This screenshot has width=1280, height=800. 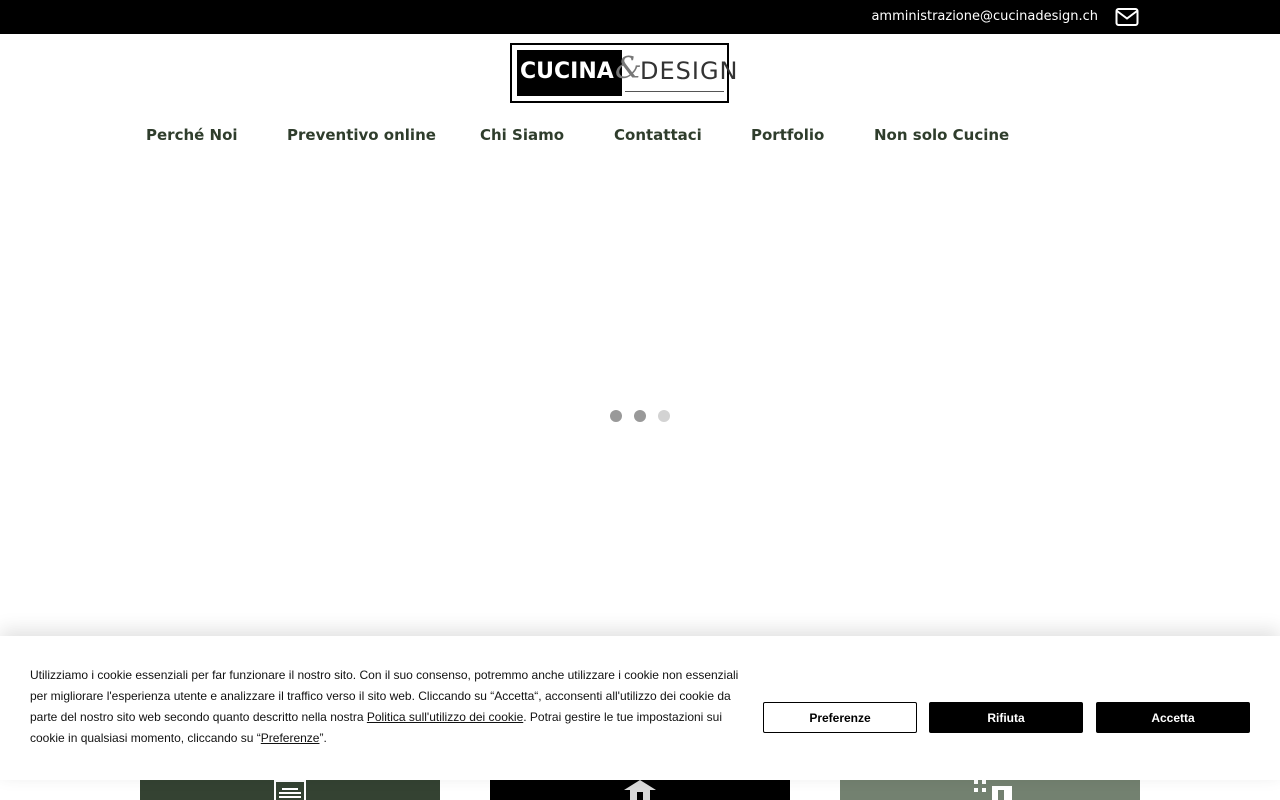 What do you see at coordinates (522, 135) in the screenshot?
I see `nav-item-chi-siamo: Chi Siamo` at bounding box center [522, 135].